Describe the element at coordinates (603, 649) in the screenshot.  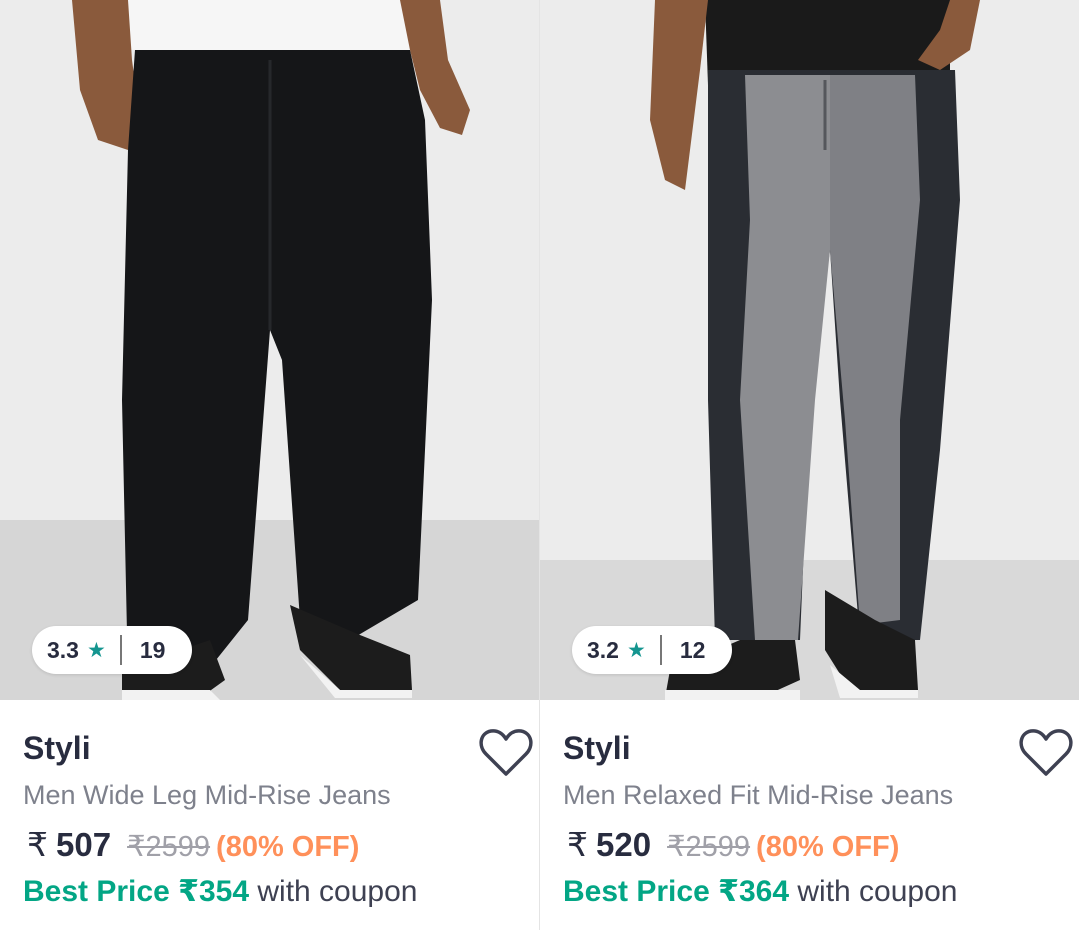
I see `rating-value: 3.2` at that location.